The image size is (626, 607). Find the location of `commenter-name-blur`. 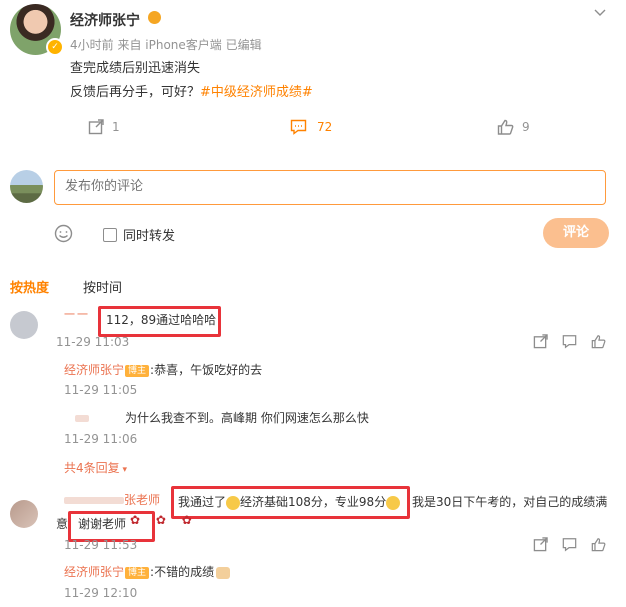

commenter-name-blur is located at coordinates (94, 500).